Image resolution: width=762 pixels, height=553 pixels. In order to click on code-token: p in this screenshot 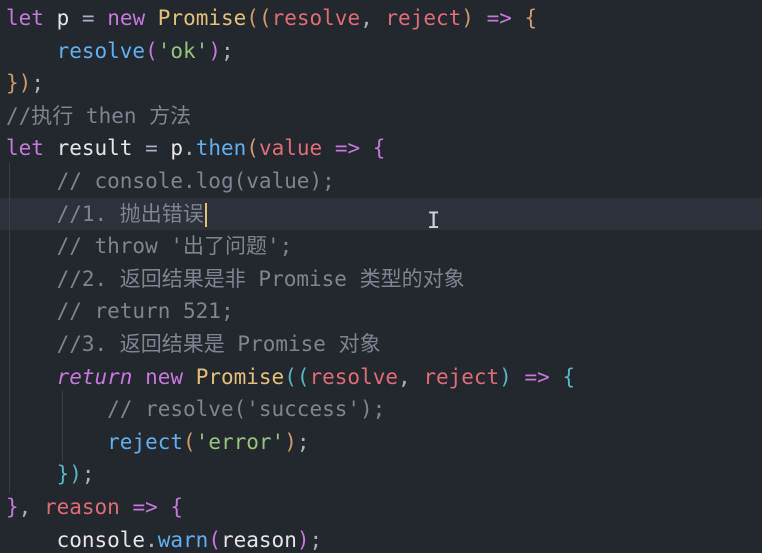, I will do `click(63, 18)`.